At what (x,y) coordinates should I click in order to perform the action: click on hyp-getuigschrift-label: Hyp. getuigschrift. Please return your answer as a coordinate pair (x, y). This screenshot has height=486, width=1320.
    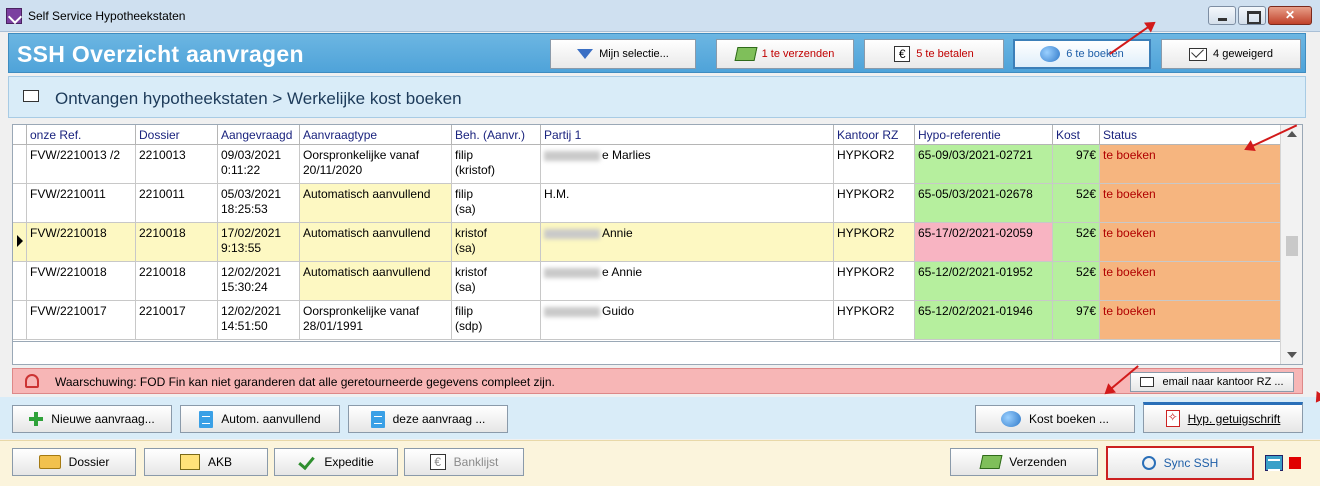
    Looking at the image, I should click on (1234, 418).